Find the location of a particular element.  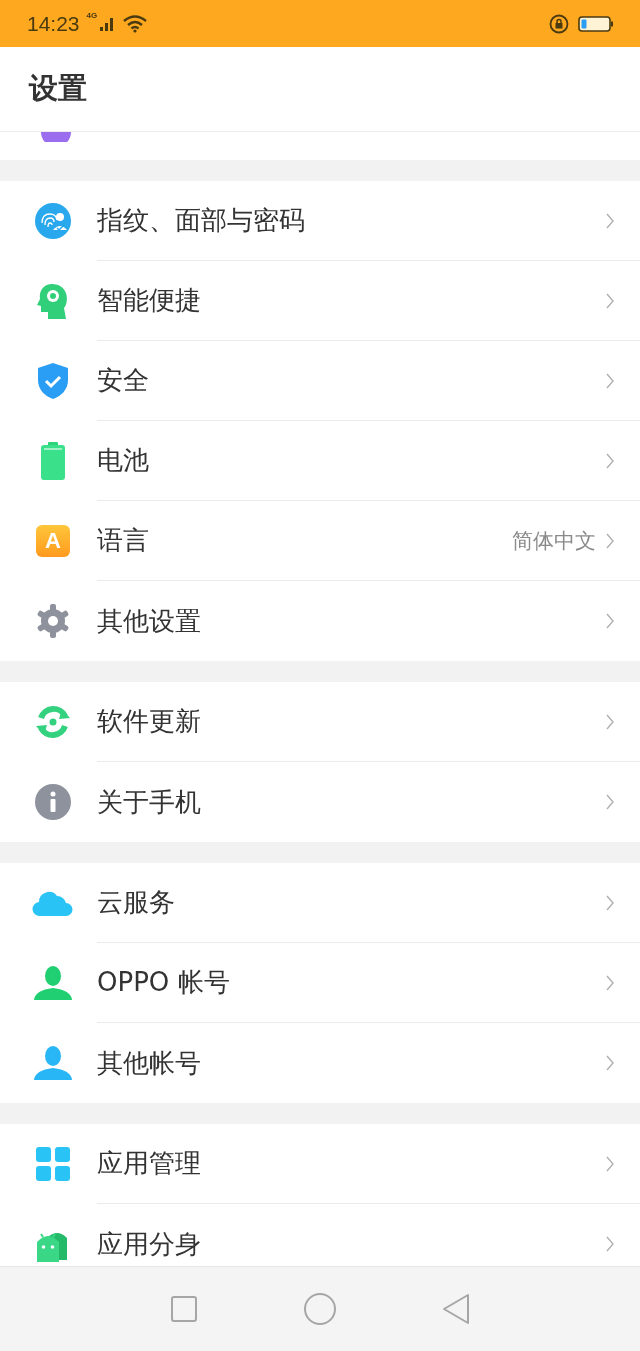

settings-item: 其他帐号 is located at coordinates (320, 1063).